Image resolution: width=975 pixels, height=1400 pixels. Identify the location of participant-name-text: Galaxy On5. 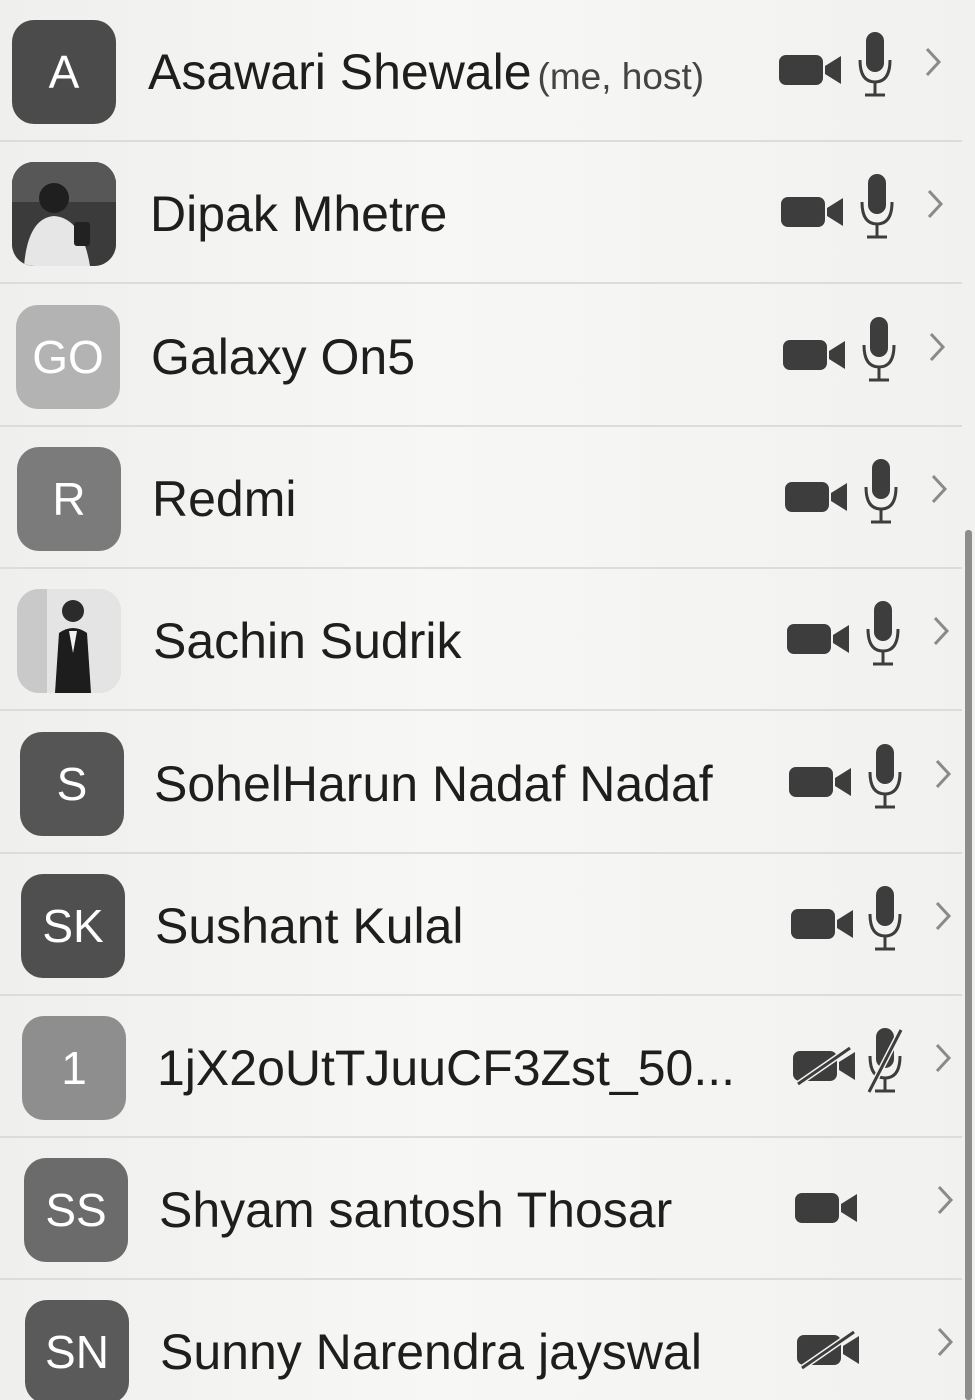
(283, 357).